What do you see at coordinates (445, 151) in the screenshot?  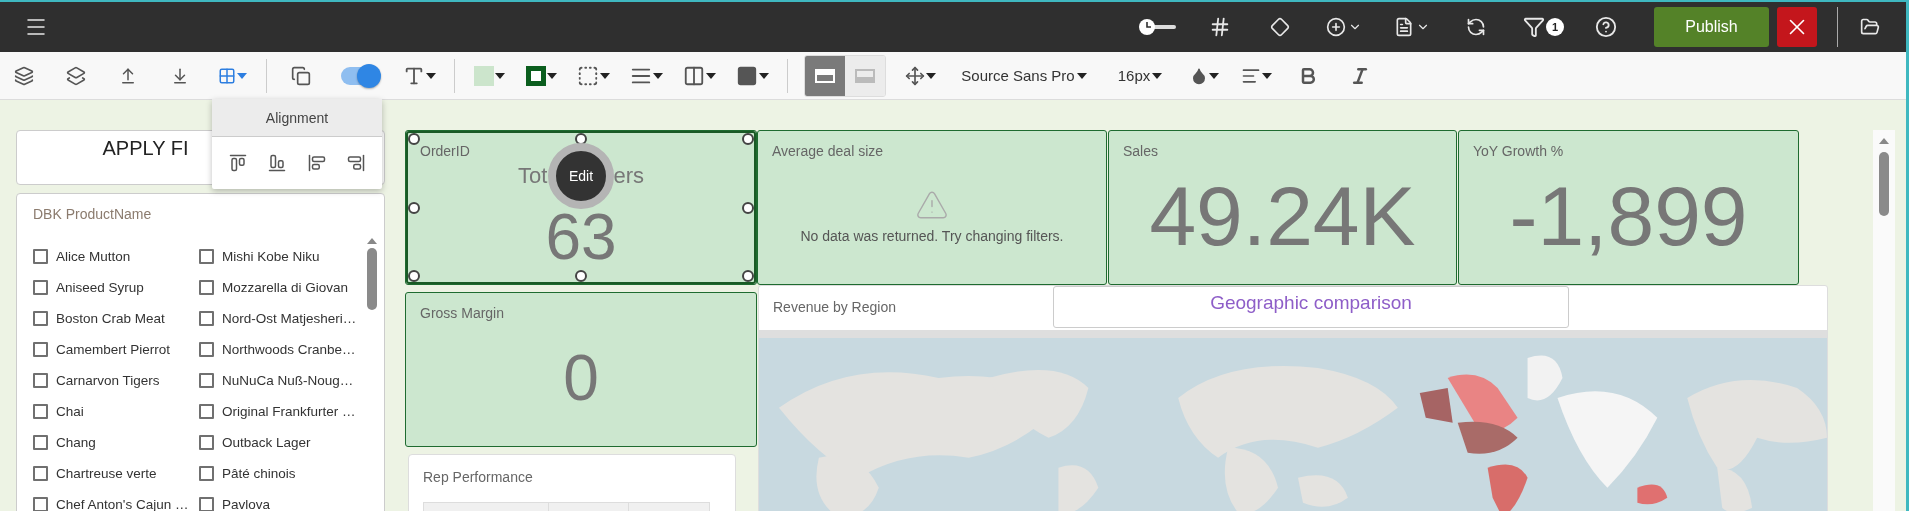 I see `card-title: OrderID` at bounding box center [445, 151].